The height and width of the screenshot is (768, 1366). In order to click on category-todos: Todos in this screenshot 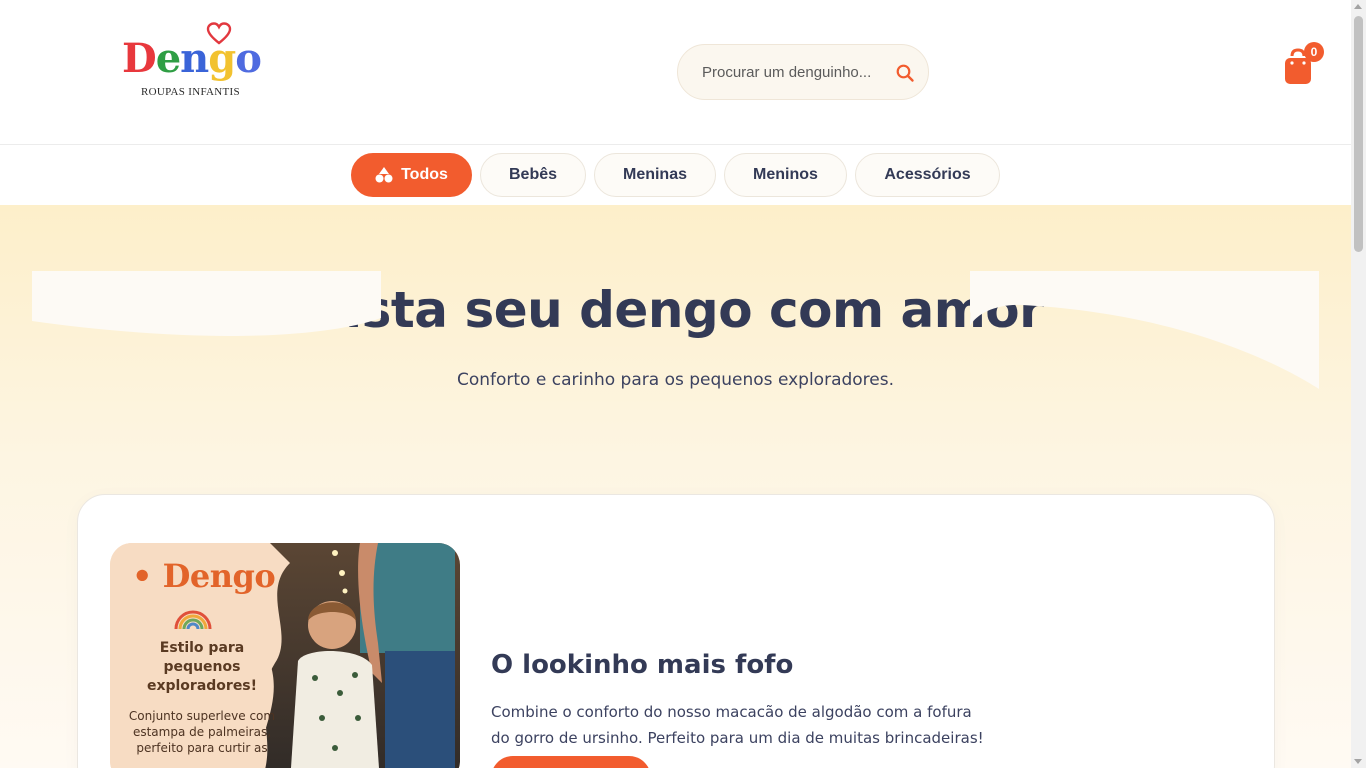, I will do `click(411, 175)`.